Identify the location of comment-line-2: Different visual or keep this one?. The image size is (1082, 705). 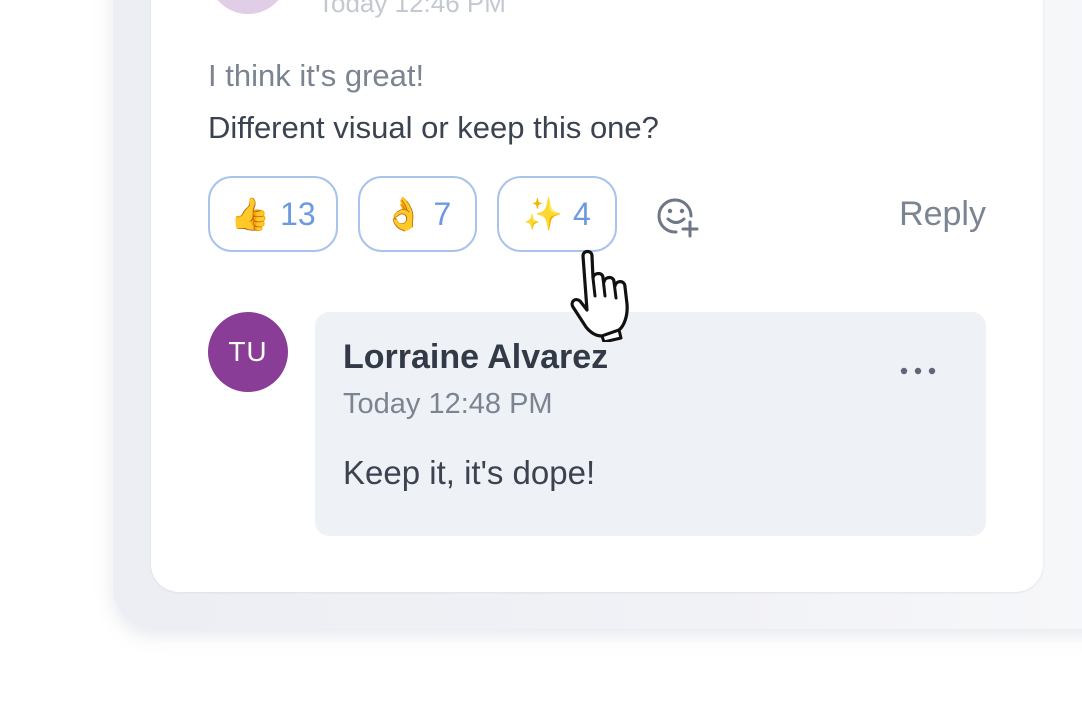
(433, 127).